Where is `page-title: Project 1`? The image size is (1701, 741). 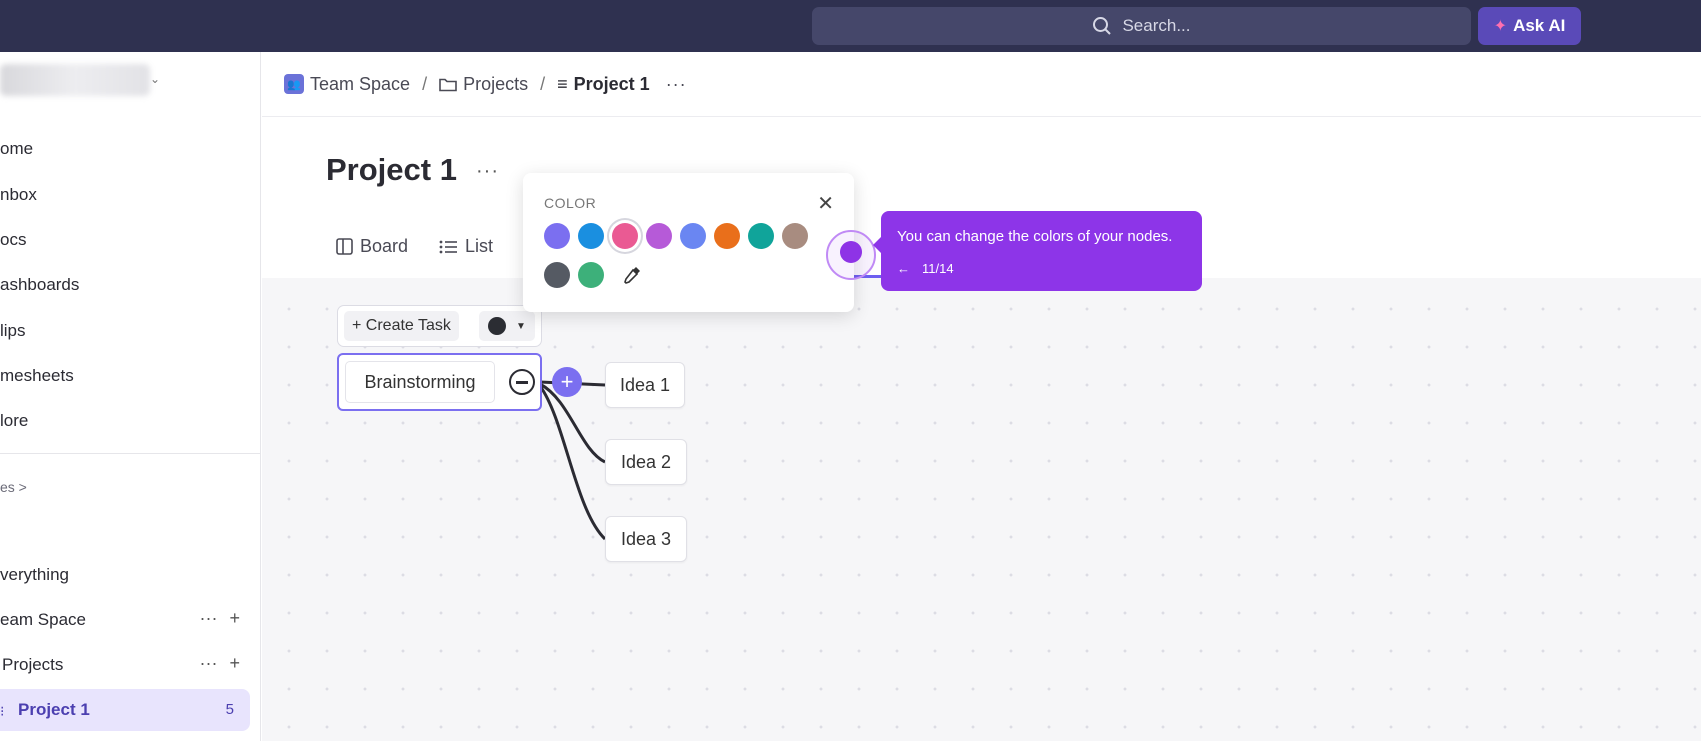 page-title: Project 1 is located at coordinates (391, 169).